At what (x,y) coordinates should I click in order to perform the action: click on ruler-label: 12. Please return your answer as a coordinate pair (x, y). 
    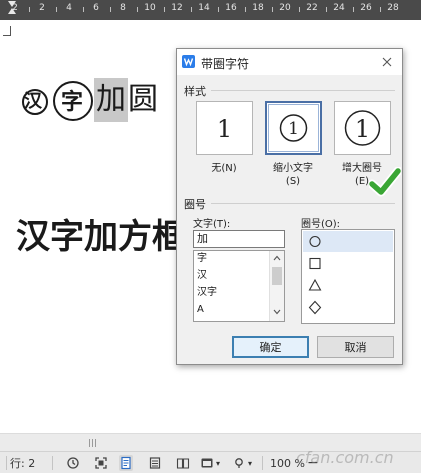
    Looking at the image, I should click on (177, 8).